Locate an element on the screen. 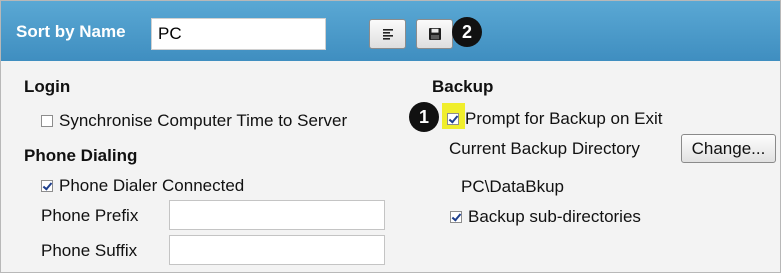 Image resolution: width=781 pixels, height=273 pixels. sync-time-label: Synchronise Computer Time to Server is located at coordinates (203, 120).